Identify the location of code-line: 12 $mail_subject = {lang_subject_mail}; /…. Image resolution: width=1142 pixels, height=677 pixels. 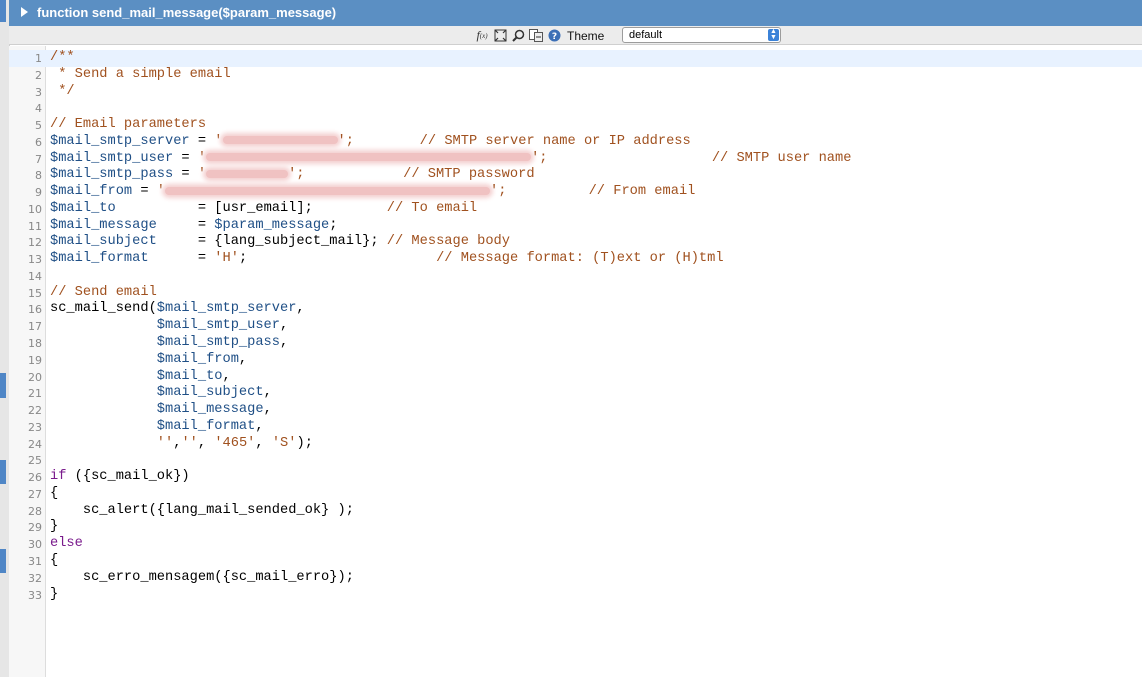
(575, 242).